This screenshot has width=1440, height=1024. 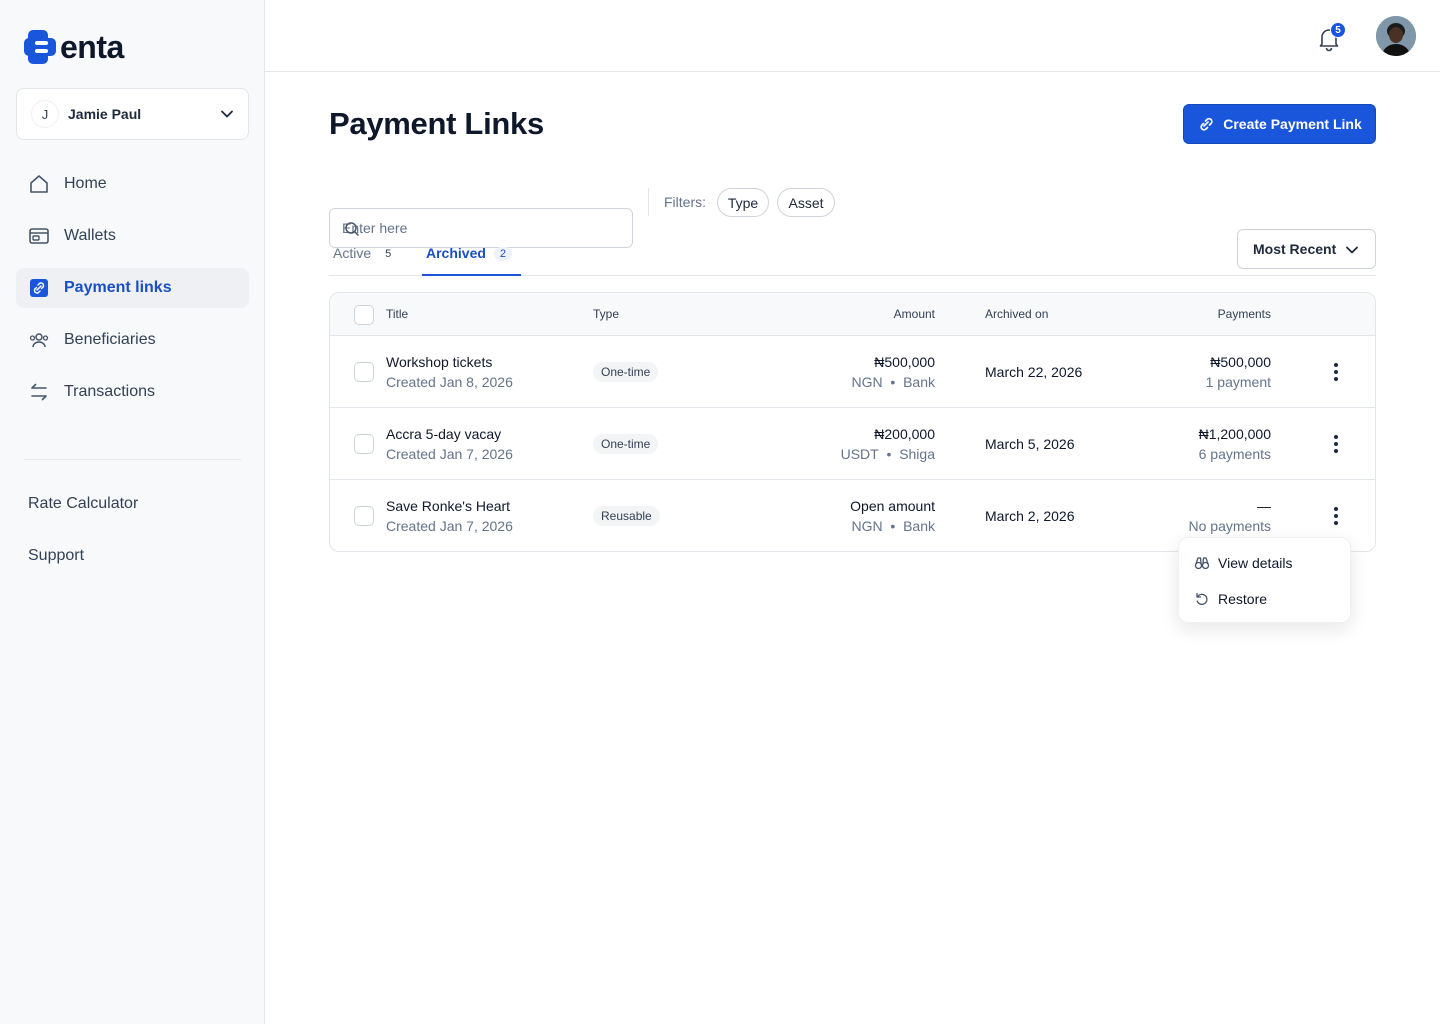 I want to click on sidebar-item-label: Wallets, so click(x=90, y=235).